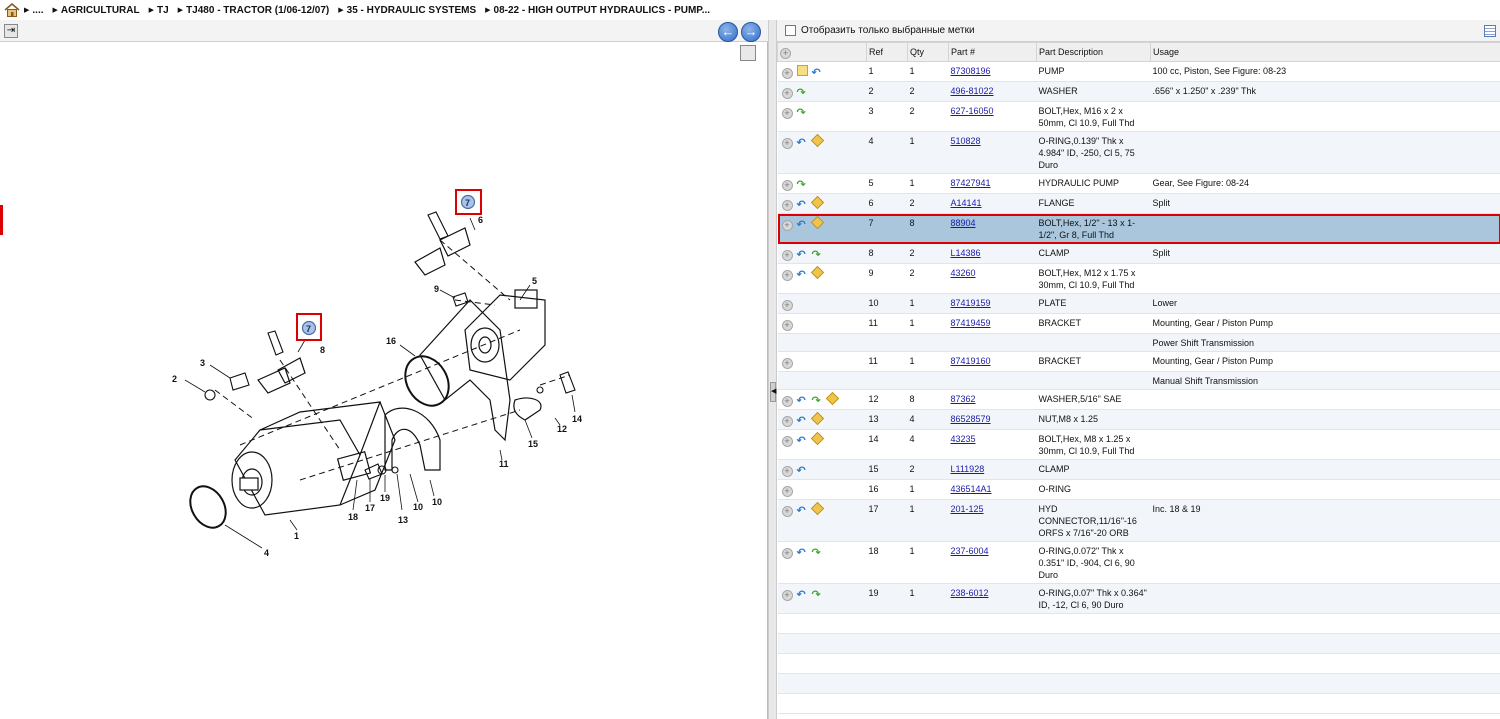  What do you see at coordinates (1138, 380) in the screenshot?
I see `table-row: Manual Shift Transmission` at bounding box center [1138, 380].